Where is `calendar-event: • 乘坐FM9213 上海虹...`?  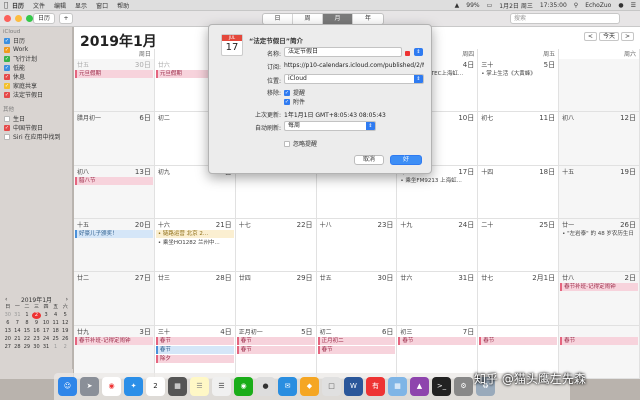
calendar-event: • 乘坐FM9213 上海虹... is located at coordinates (437, 181).